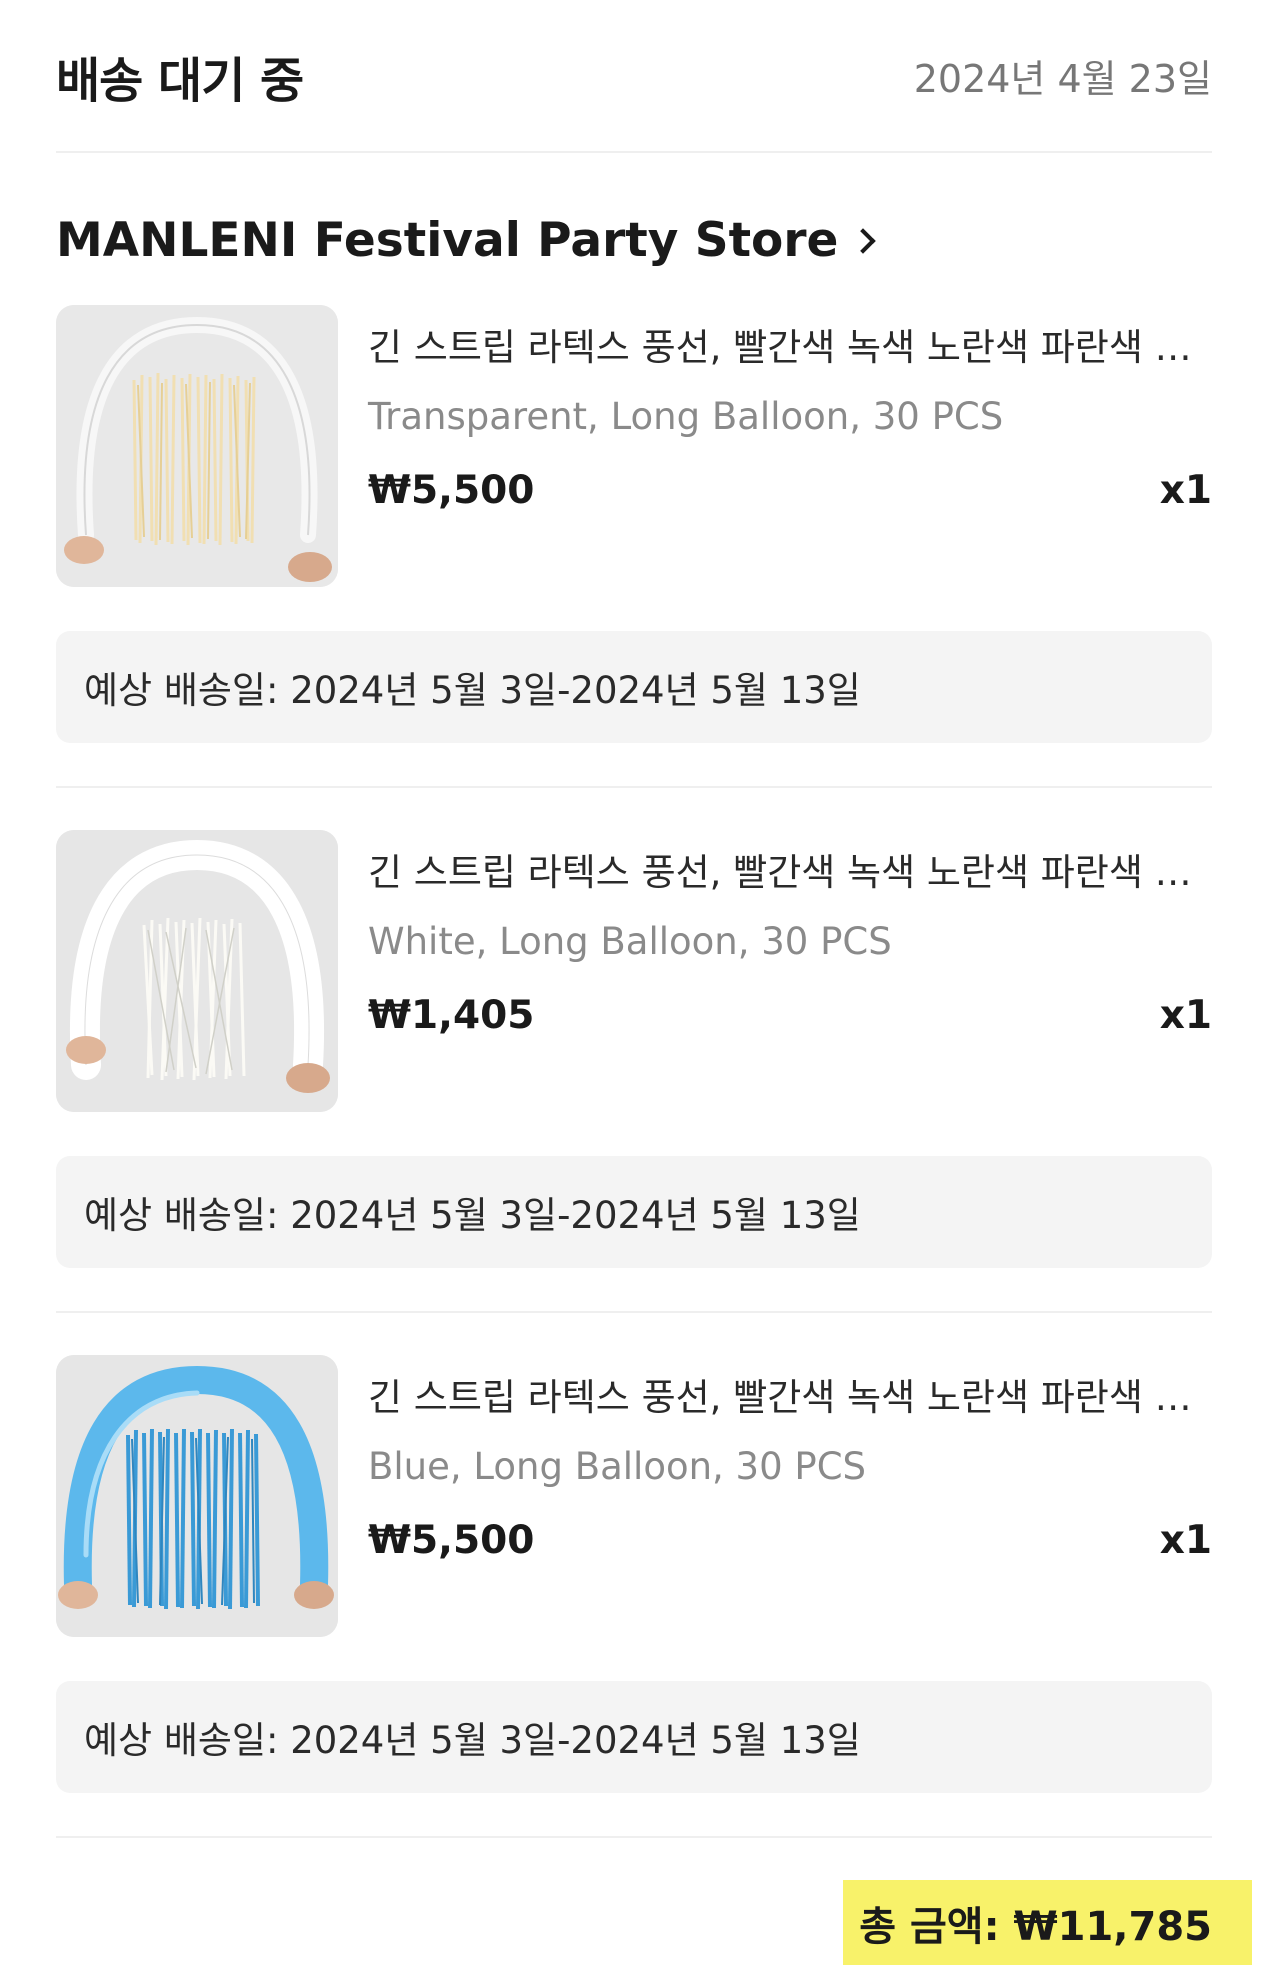 Image resolution: width=1280 pixels, height=1977 pixels. I want to click on total-amount: 총 금액: ₩11,785, so click(1047, 1922).